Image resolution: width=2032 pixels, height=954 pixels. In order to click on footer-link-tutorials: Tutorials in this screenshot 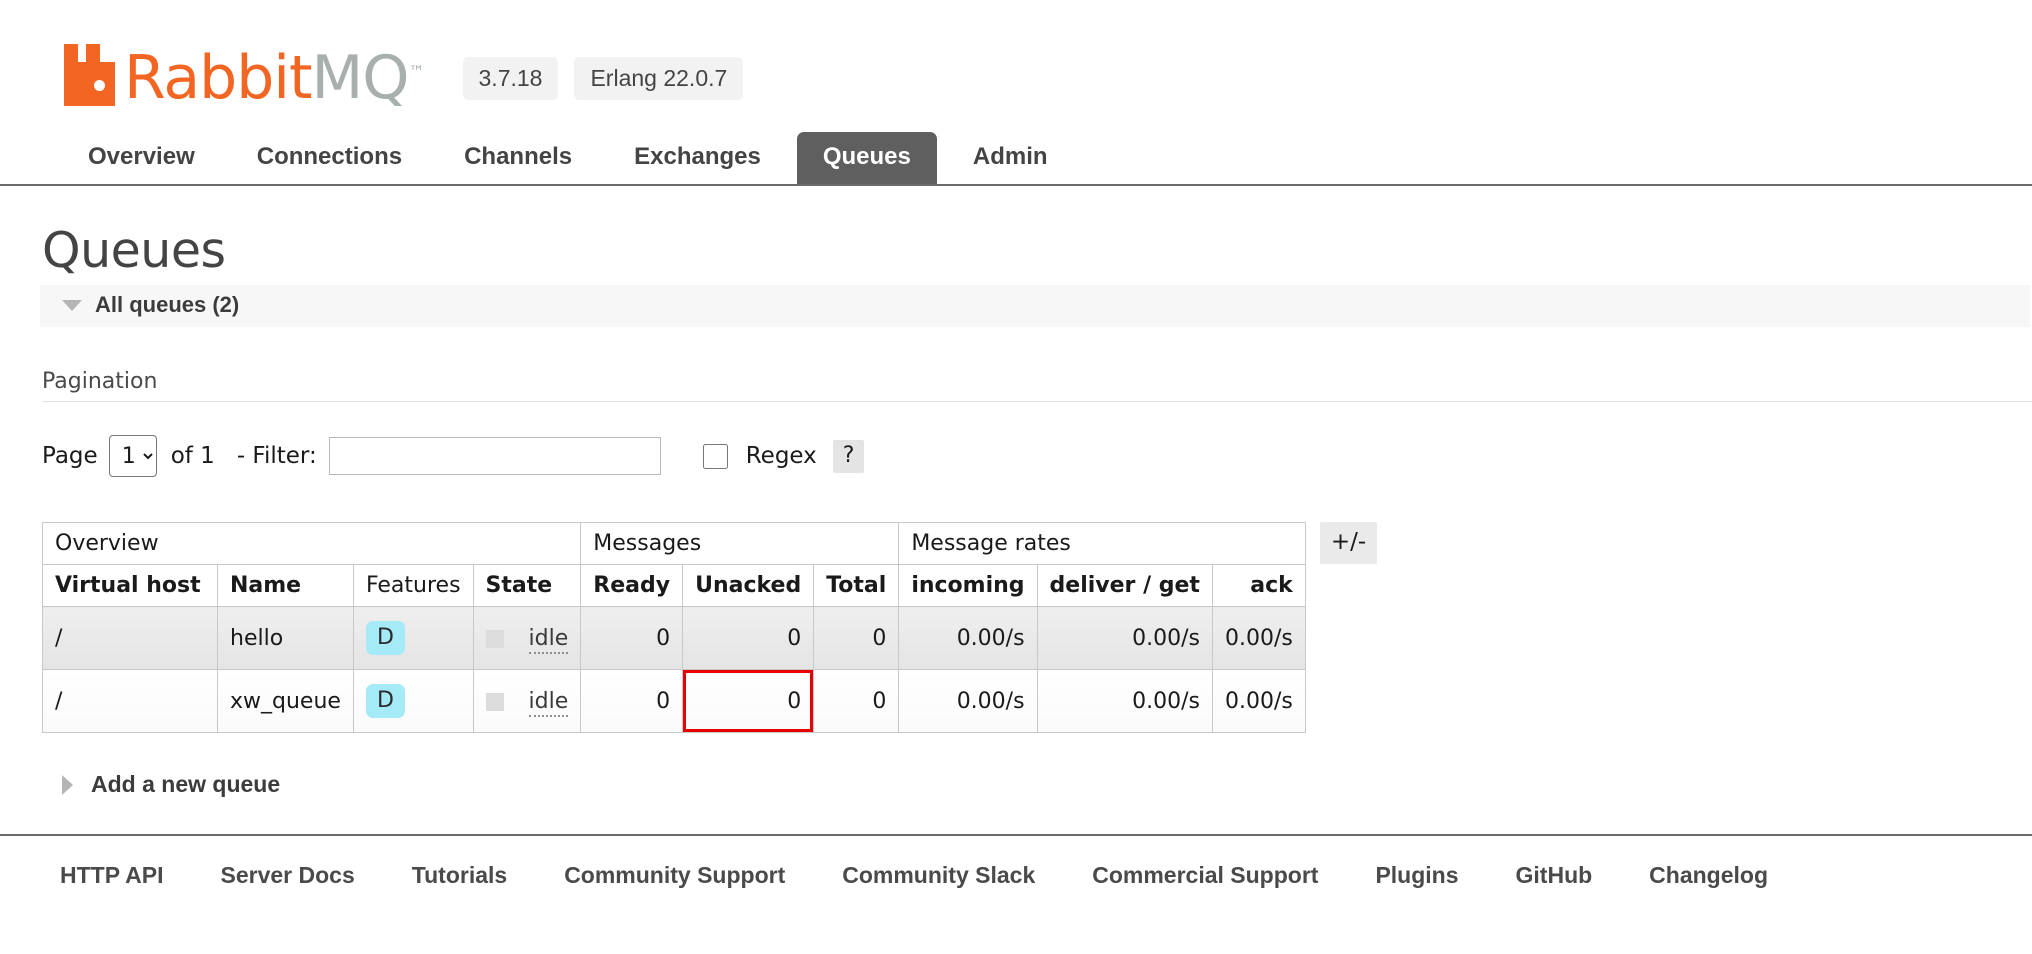, I will do `click(459, 875)`.